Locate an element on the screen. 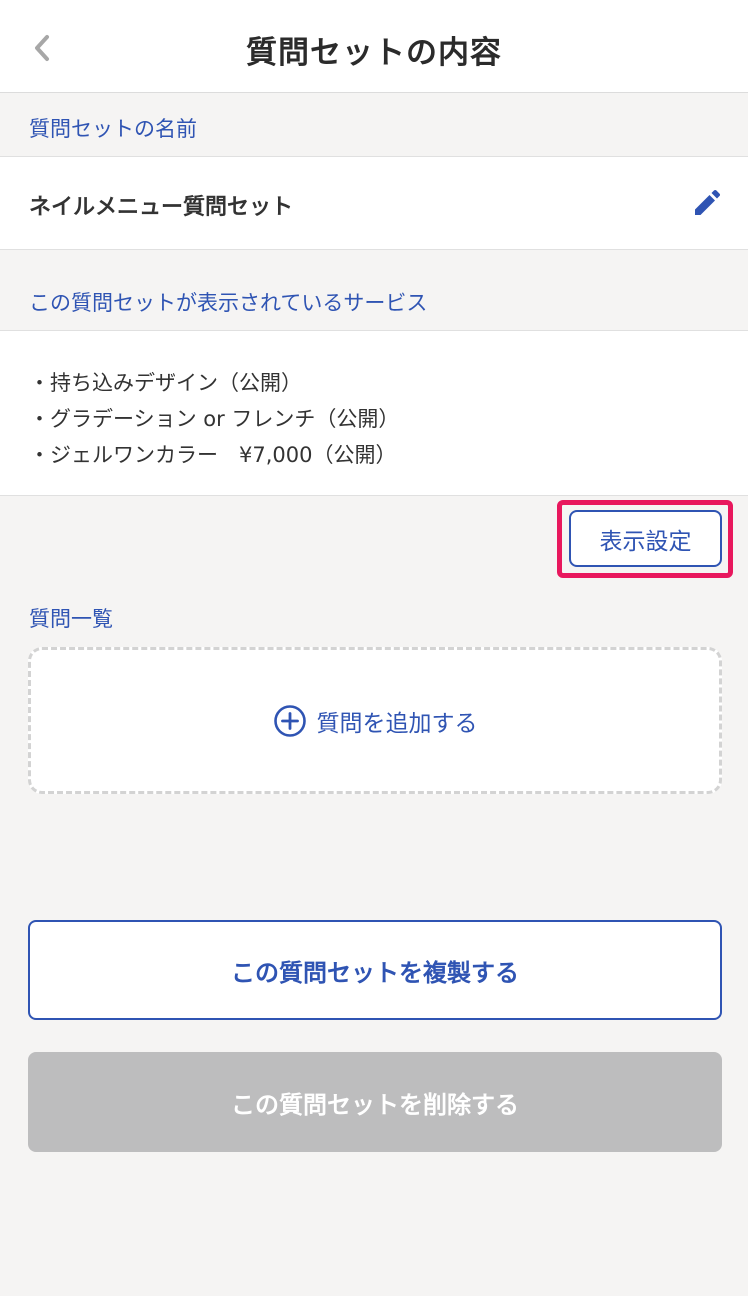 This screenshot has height=1296, width=748. service-item: ・ジェルワンカラー ¥7,000（公開） is located at coordinates (213, 455).